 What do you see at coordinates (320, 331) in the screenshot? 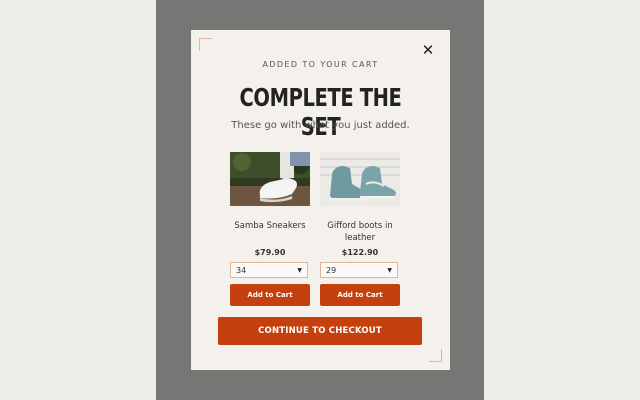
I see `continue-to-checkout-button: CONTINUE TO CHECKOUT` at bounding box center [320, 331].